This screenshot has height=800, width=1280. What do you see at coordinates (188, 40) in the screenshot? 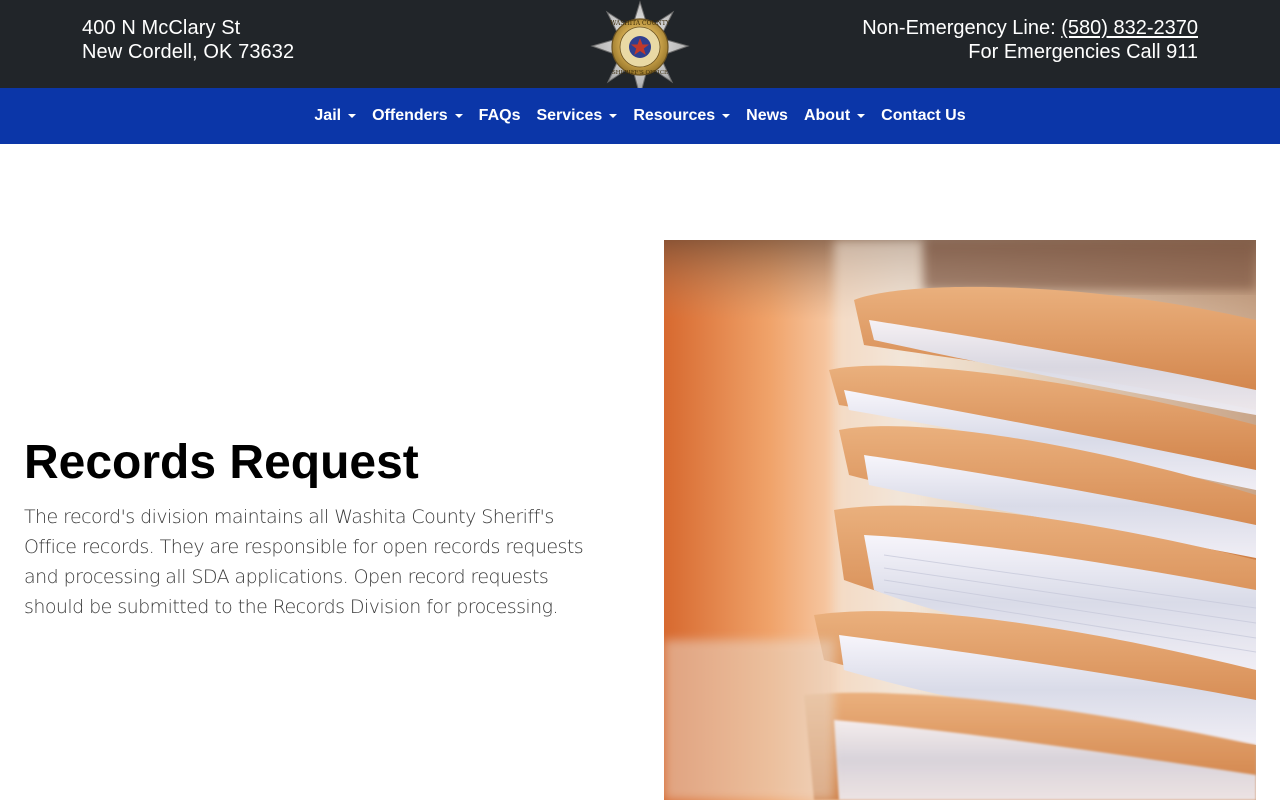
I see `address-block: 400 N McClary St New Cordell, OK 73632` at bounding box center [188, 40].